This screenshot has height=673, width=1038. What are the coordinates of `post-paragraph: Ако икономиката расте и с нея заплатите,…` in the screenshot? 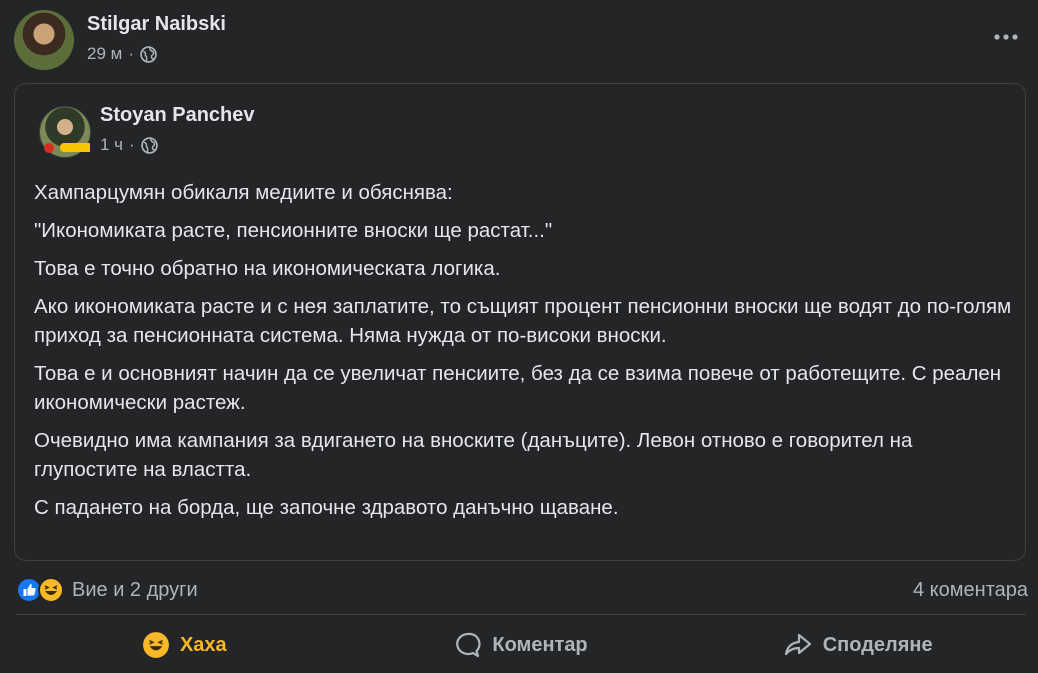 It's located at (523, 321).